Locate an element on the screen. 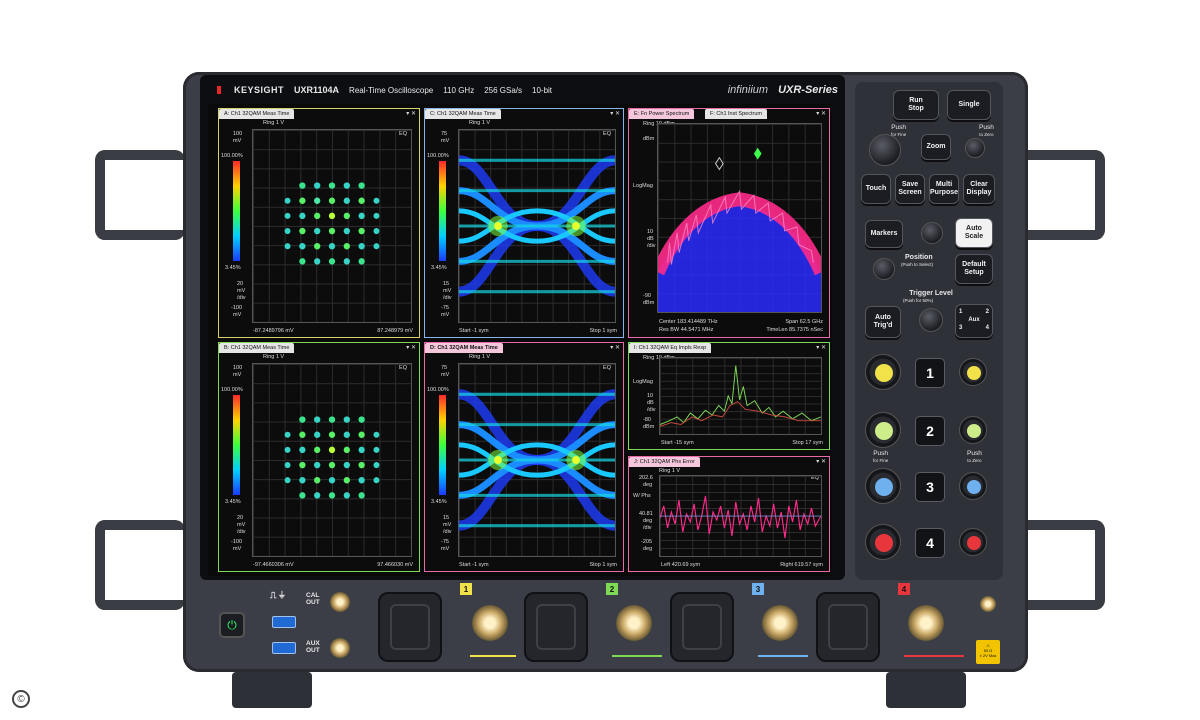  ch1-input-connector is located at coordinates (490, 623).